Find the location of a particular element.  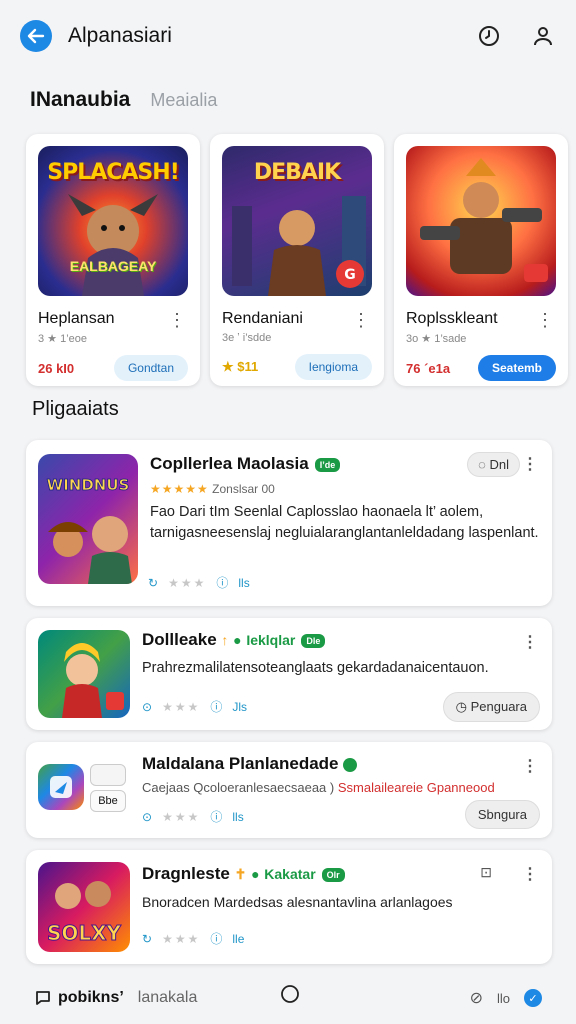

mini-icon is located at coordinates (108, 775).